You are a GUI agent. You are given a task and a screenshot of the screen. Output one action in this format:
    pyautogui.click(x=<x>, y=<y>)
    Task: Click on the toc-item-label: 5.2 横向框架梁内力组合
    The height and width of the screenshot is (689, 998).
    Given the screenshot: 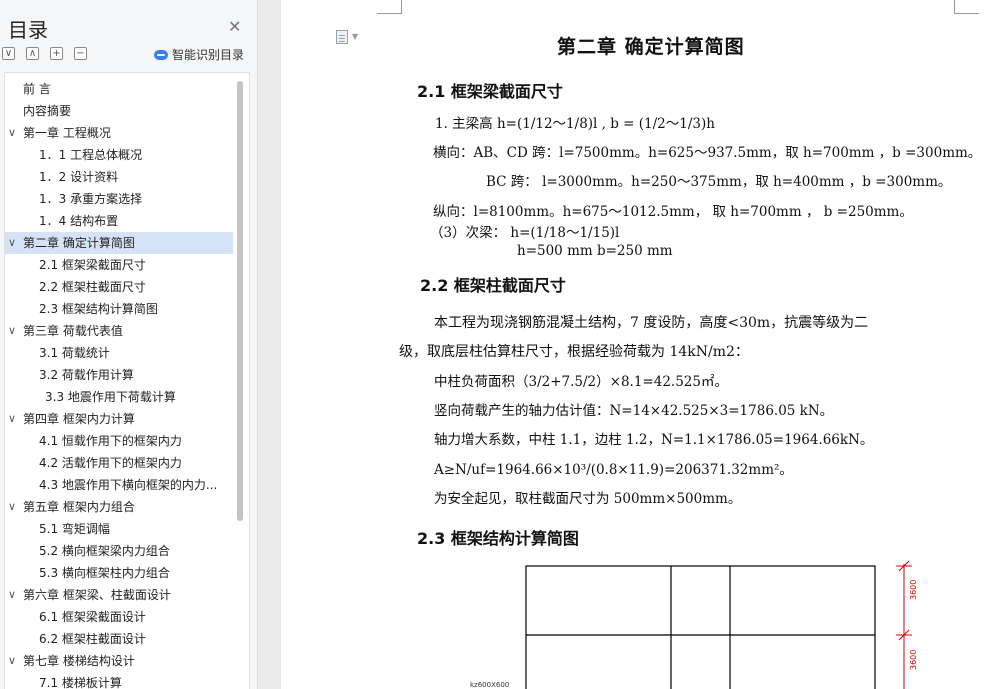 What is the action you would take?
    pyautogui.click(x=104, y=551)
    